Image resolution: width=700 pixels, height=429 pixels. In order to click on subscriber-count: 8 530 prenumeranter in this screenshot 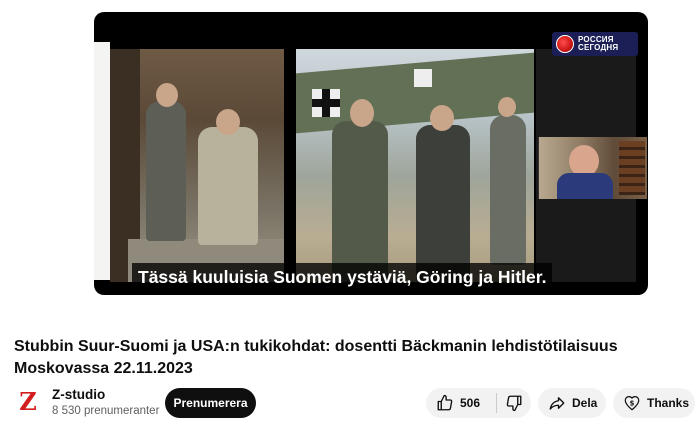, I will do `click(106, 411)`.